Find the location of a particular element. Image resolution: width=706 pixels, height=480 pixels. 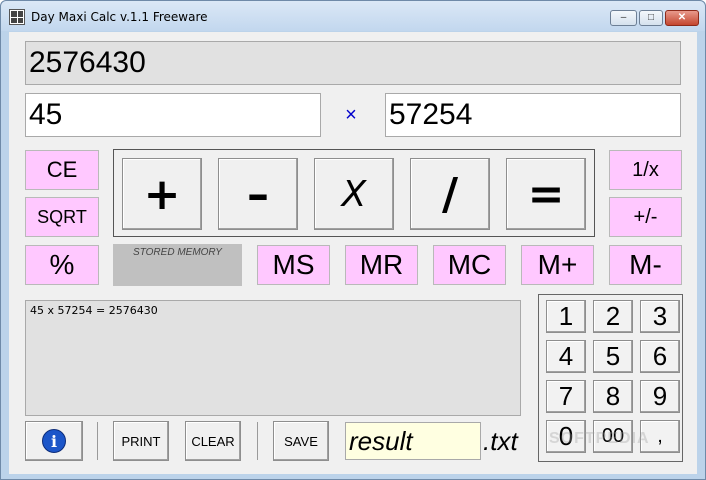

title-bar: Day Maxi Calc v.1.1 Freeware – □ ✕ is located at coordinates (353, 16).